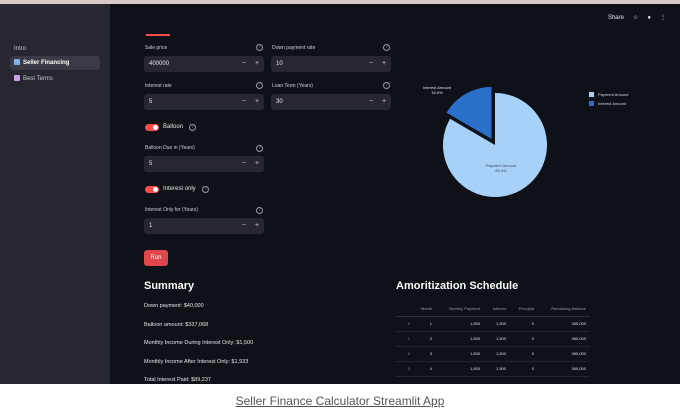 Image resolution: width=680 pixels, height=411 pixels. I want to click on sale-price-label: Sale price, so click(156, 48).